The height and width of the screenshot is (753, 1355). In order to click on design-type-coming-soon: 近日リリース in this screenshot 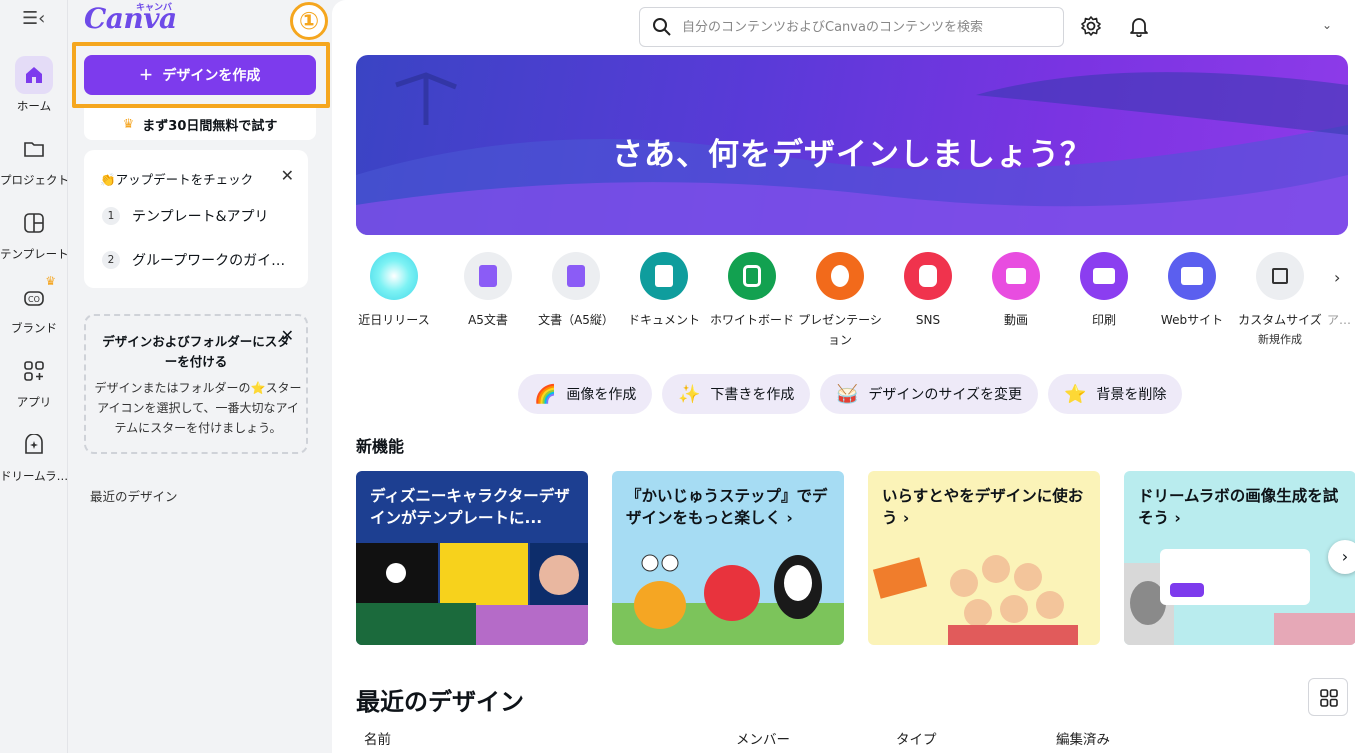, I will do `click(394, 291)`.